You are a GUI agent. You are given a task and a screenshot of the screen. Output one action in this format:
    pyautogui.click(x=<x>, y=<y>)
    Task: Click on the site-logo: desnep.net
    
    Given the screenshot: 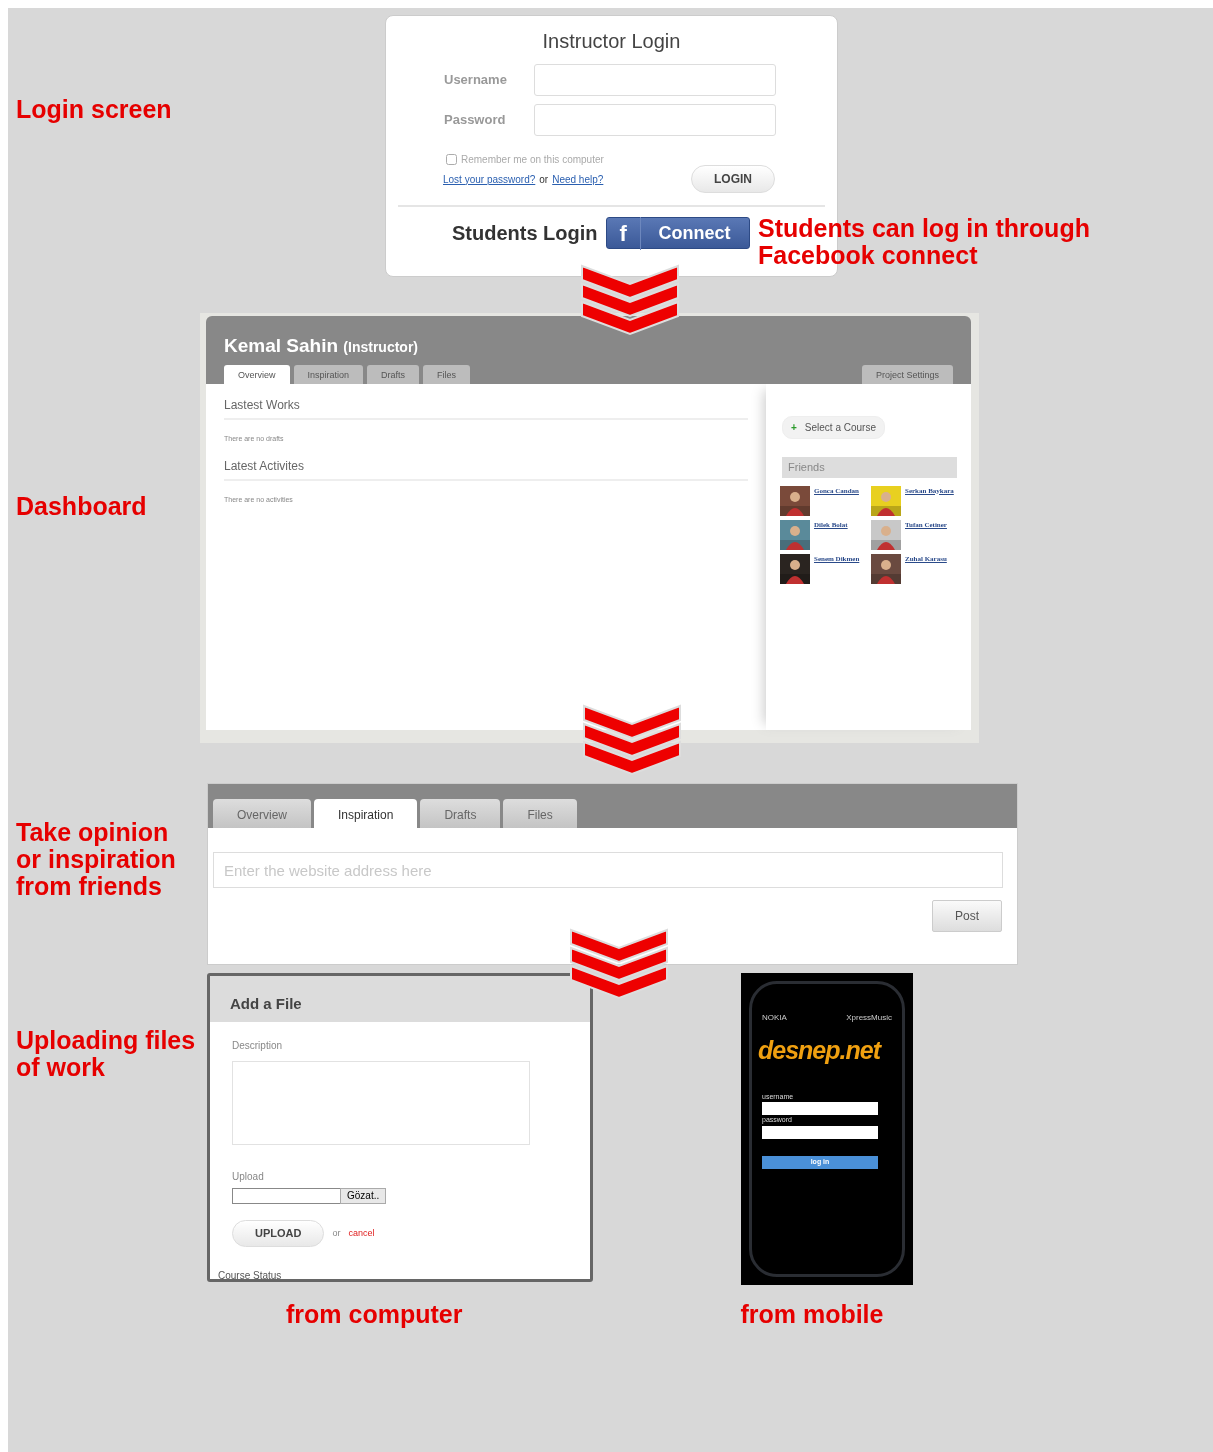 What is the action you would take?
    pyautogui.click(x=820, y=1050)
    